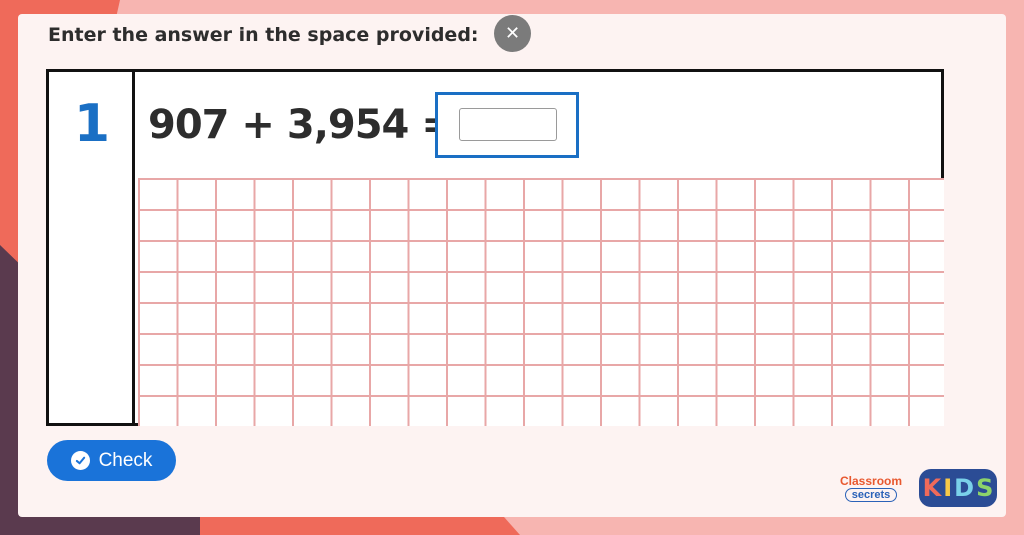 Image resolution: width=1024 pixels, height=535 pixels. Describe the element at coordinates (92, 124) in the screenshot. I see `question-number: 1` at that location.